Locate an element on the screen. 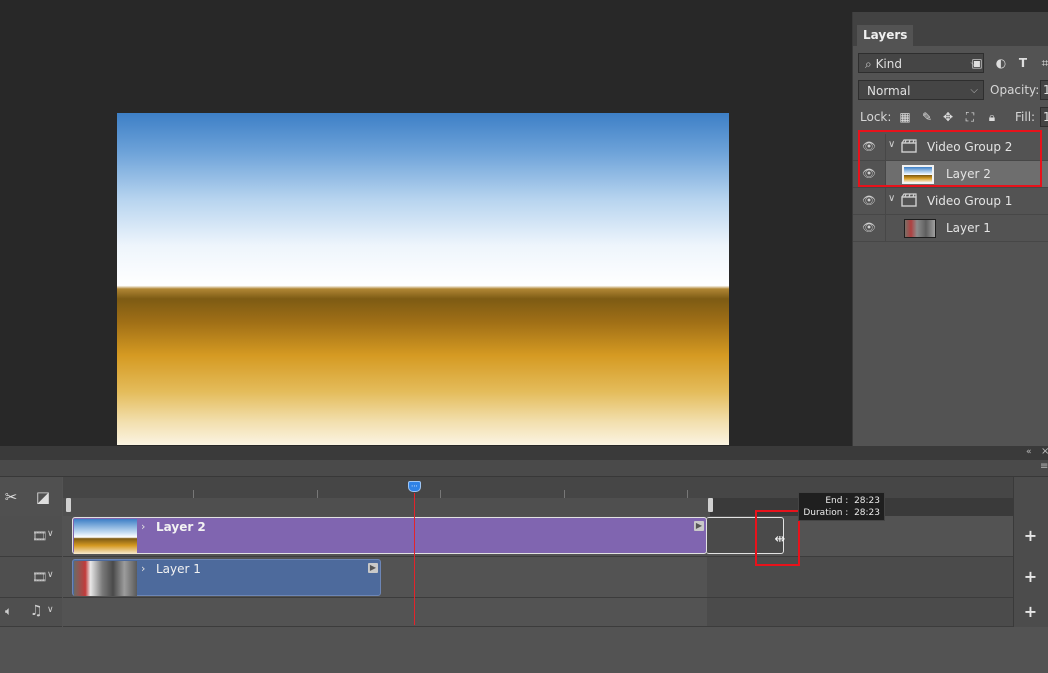 The height and width of the screenshot is (673, 1048). transition-icon: ◪ is located at coordinates (43, 497).